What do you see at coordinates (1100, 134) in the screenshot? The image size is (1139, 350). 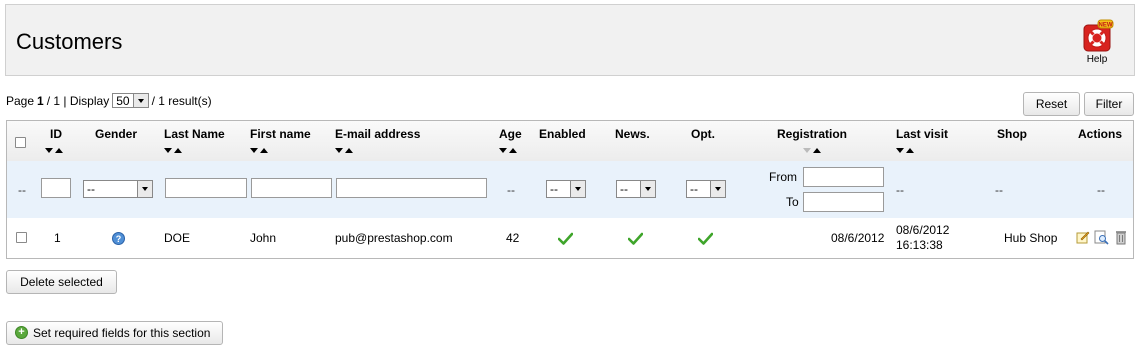 I see `column-actions: Actions` at bounding box center [1100, 134].